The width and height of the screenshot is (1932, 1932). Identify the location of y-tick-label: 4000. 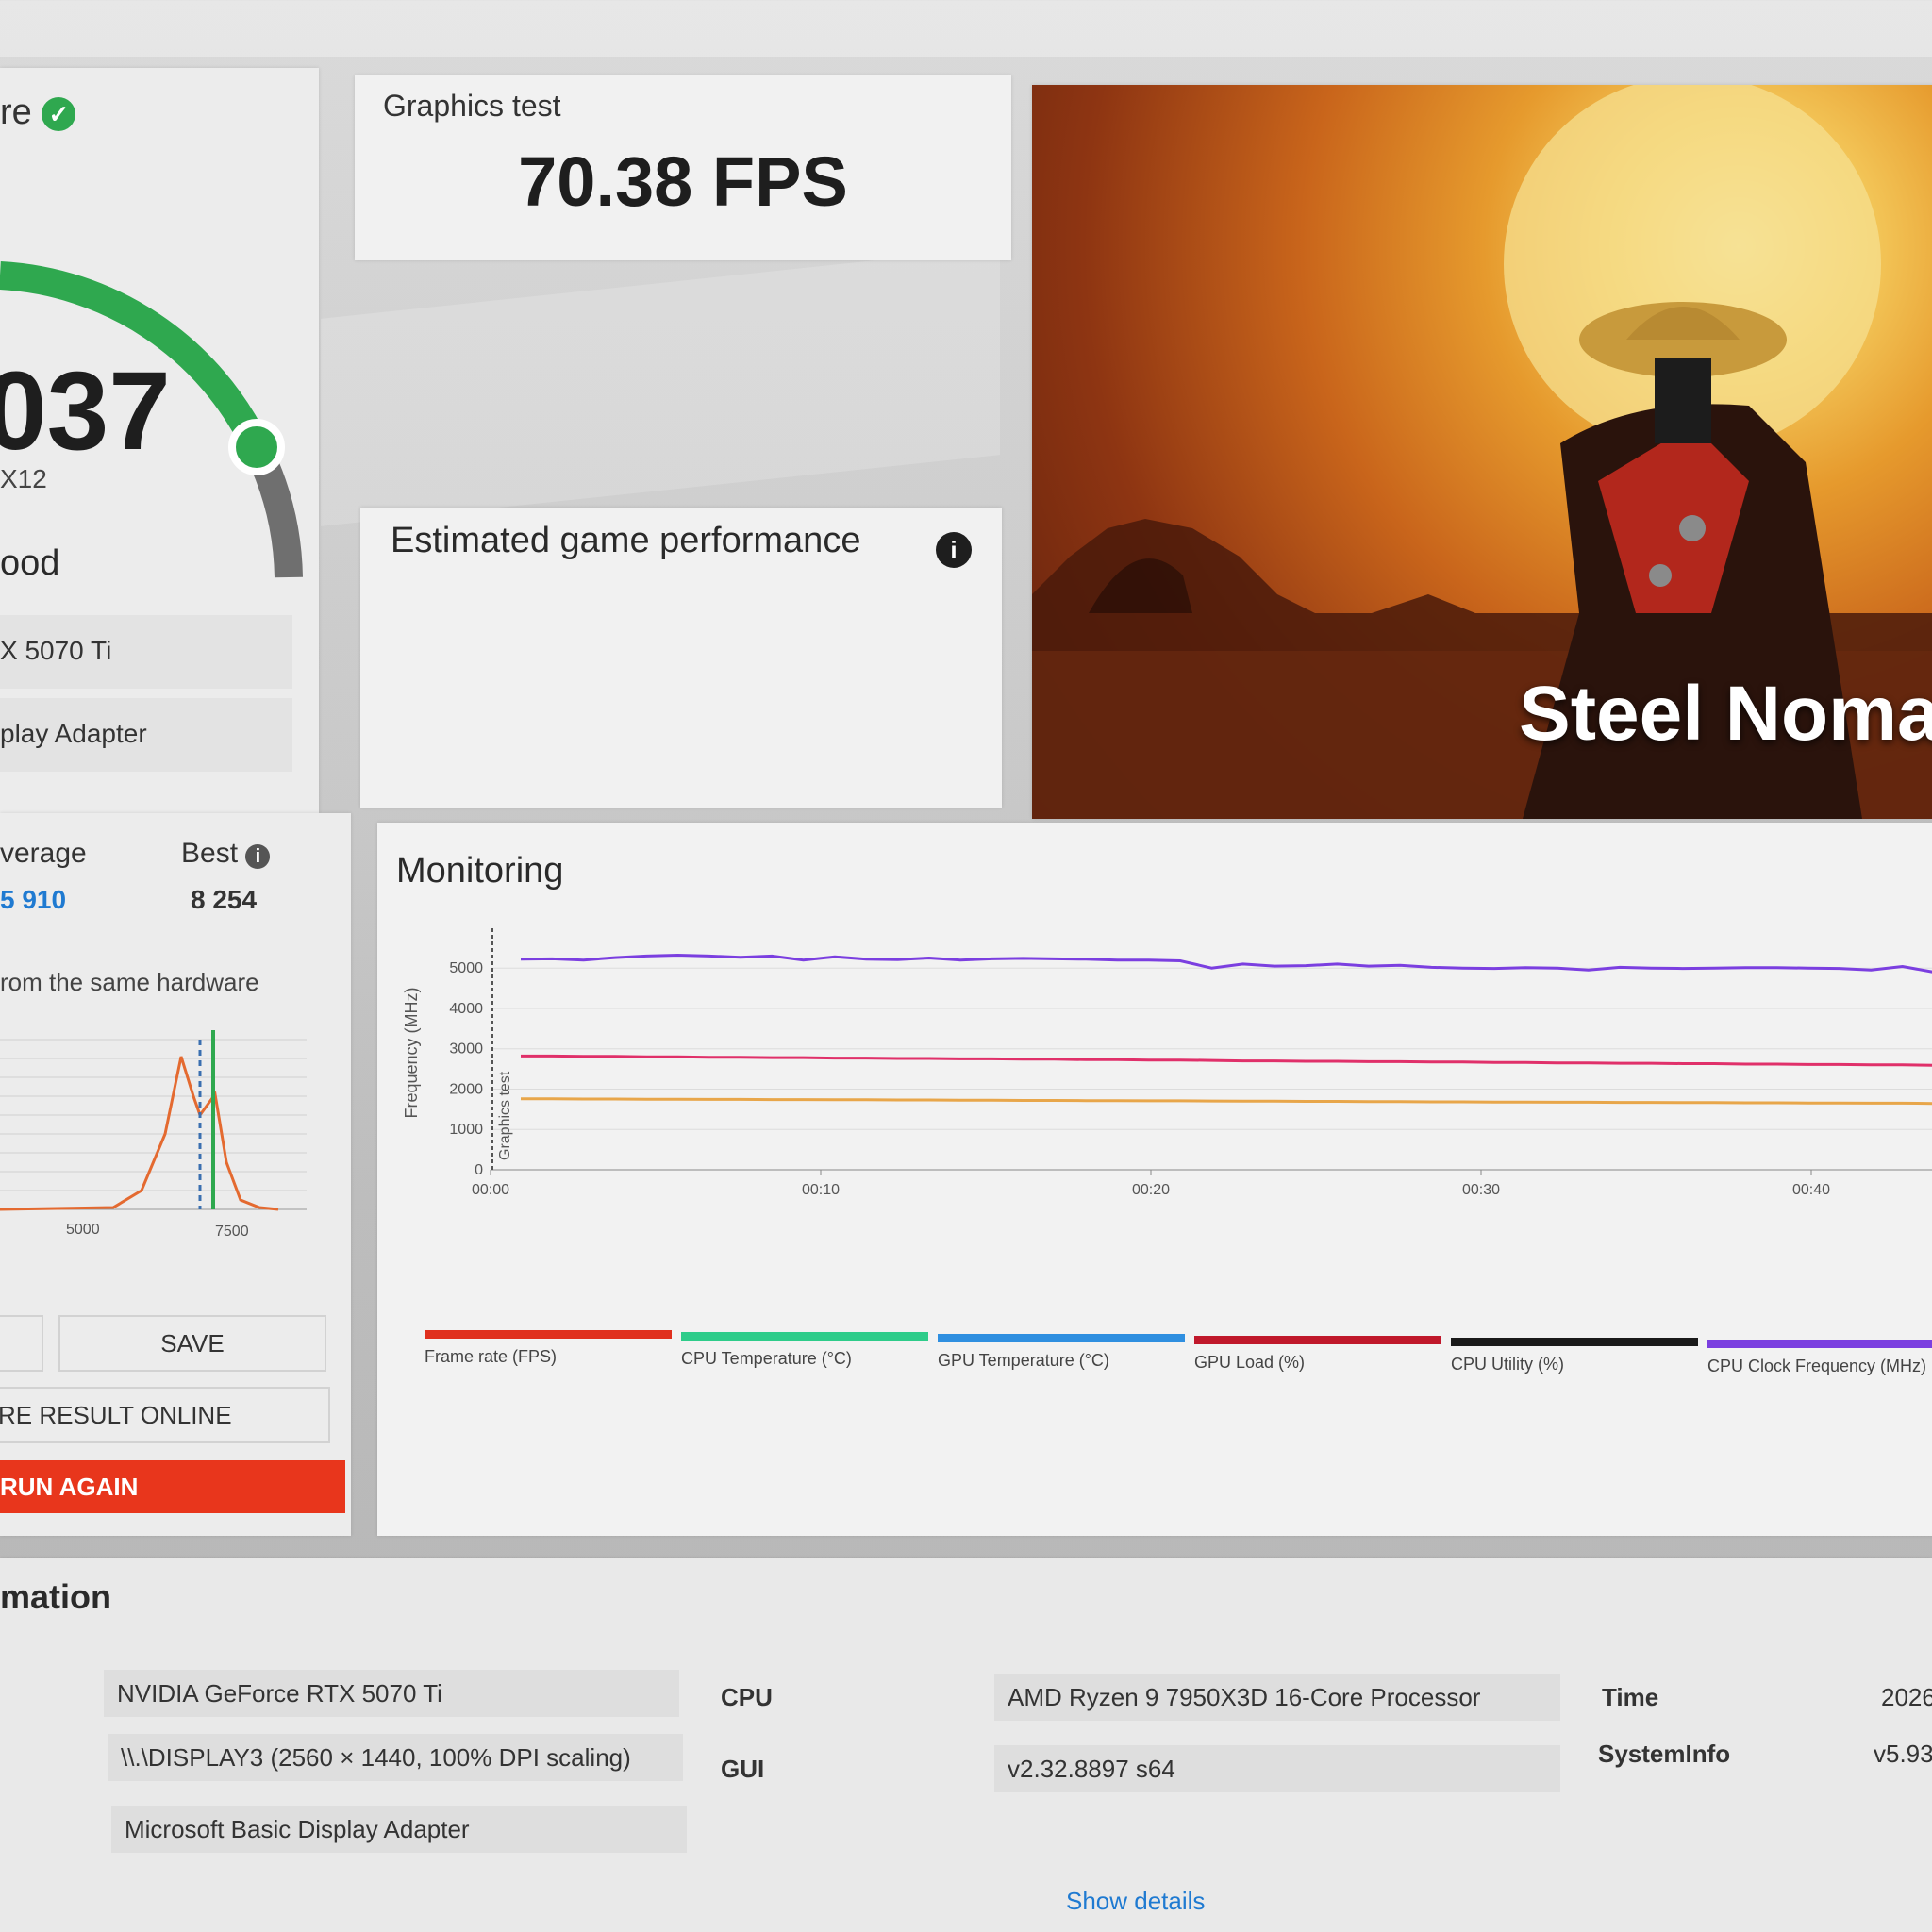
(466, 1009).